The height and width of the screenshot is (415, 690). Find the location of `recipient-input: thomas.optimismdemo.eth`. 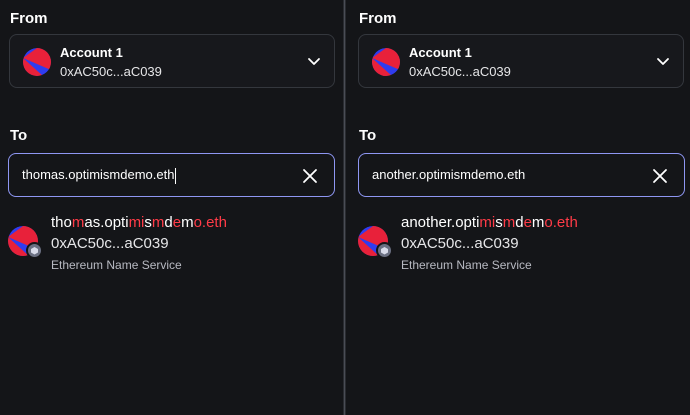

recipient-input: thomas.optimismdemo.eth is located at coordinates (171, 175).